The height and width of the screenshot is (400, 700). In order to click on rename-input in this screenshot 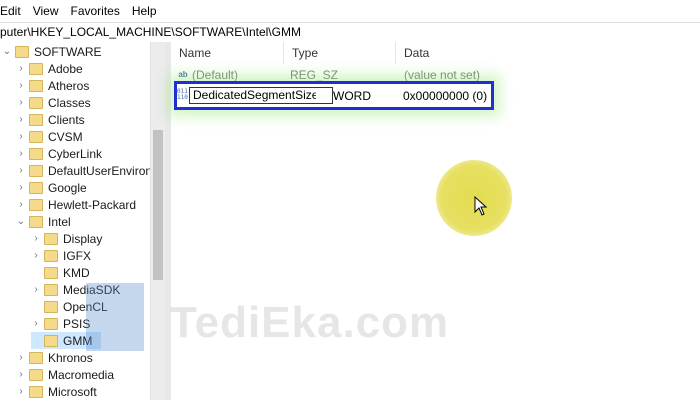, I will do `click(254, 95)`.